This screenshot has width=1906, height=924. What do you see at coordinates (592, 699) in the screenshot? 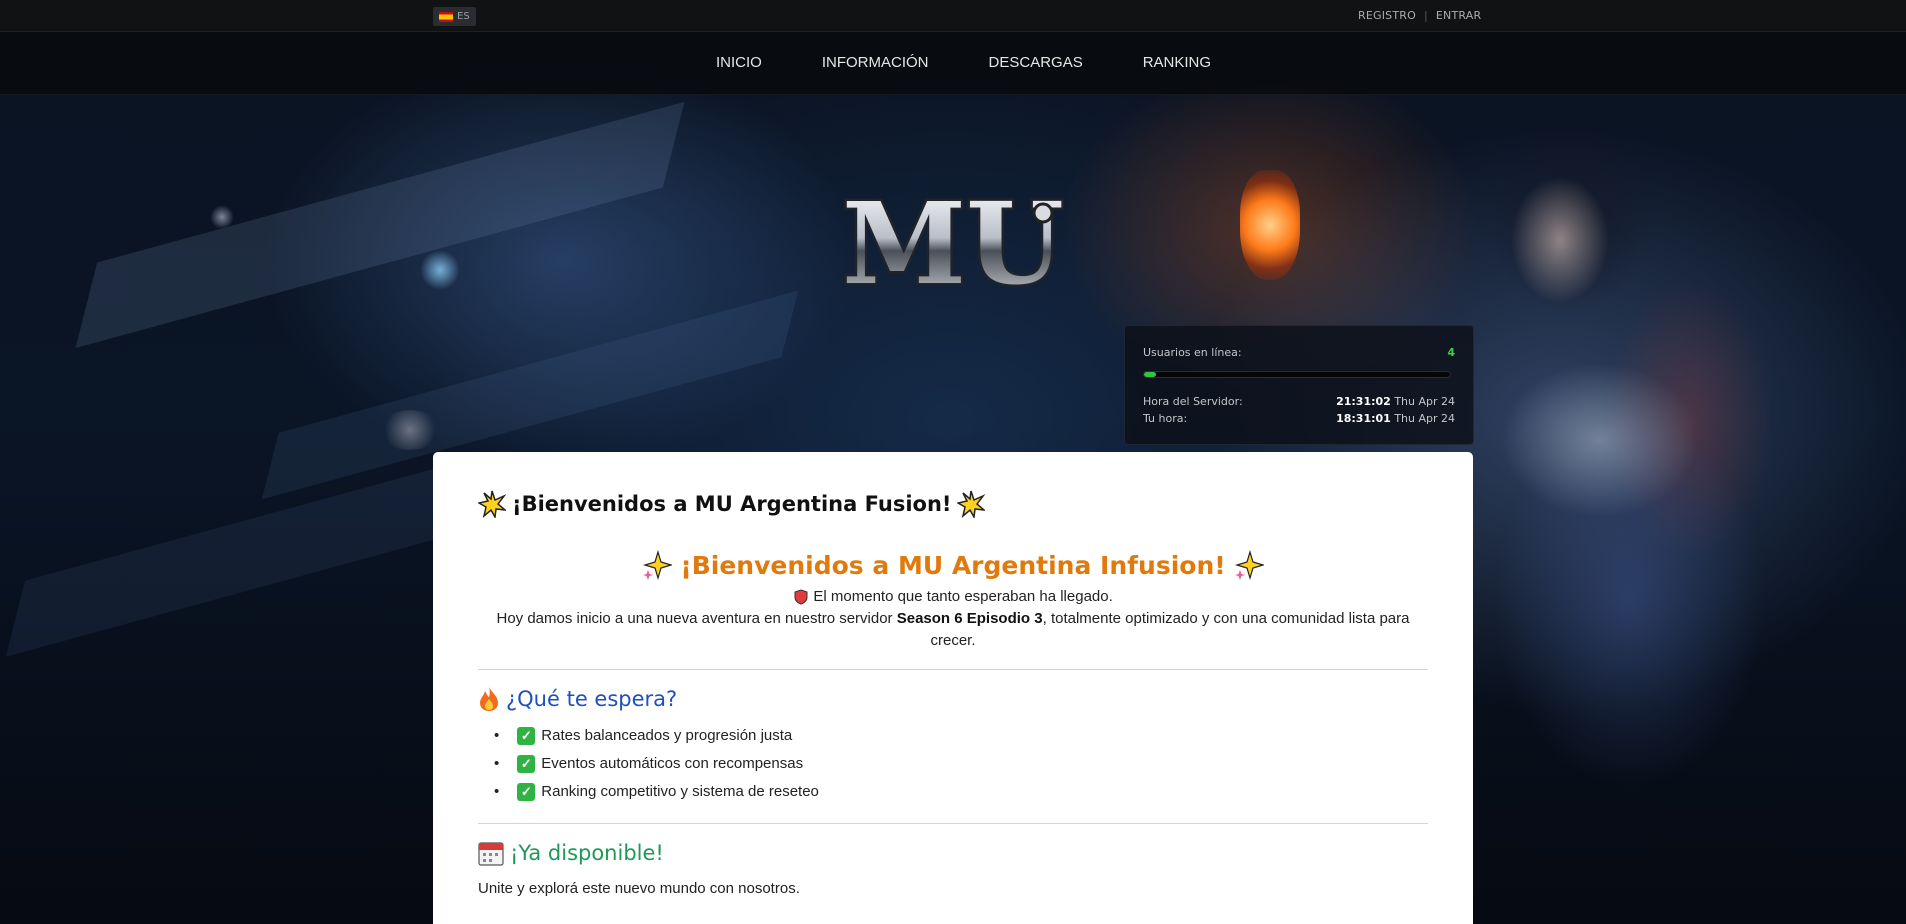
I see `expect-heading: ¿Qué te espera?` at bounding box center [592, 699].